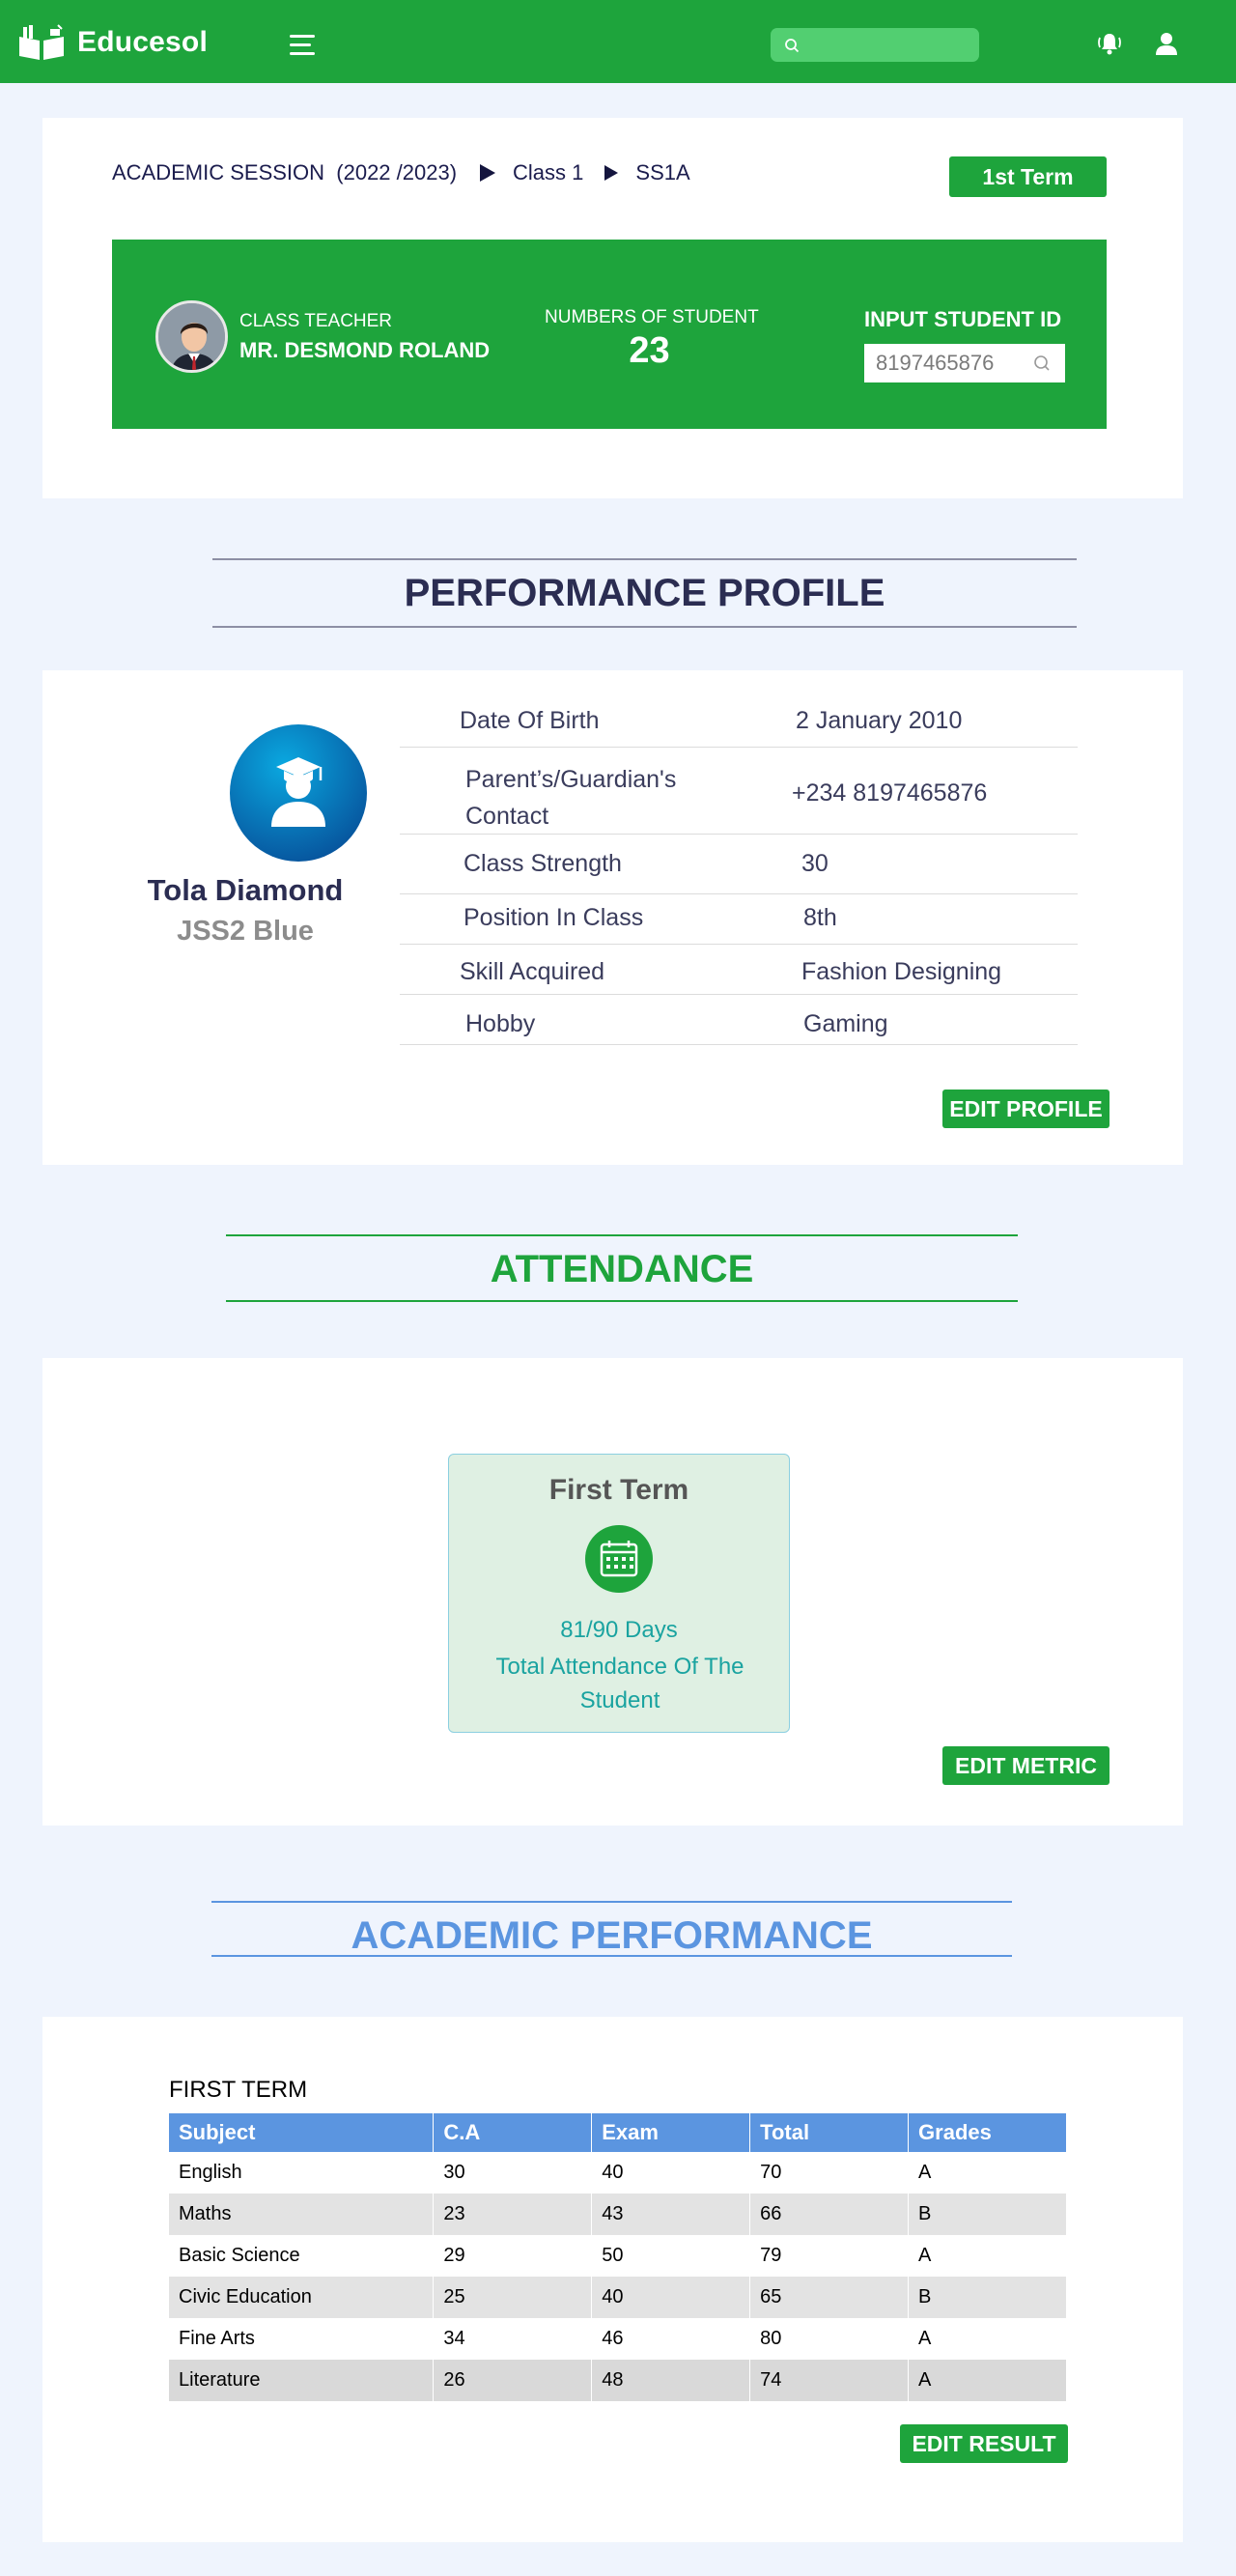  What do you see at coordinates (513, 2256) in the screenshot?
I see `table-cell: 29` at bounding box center [513, 2256].